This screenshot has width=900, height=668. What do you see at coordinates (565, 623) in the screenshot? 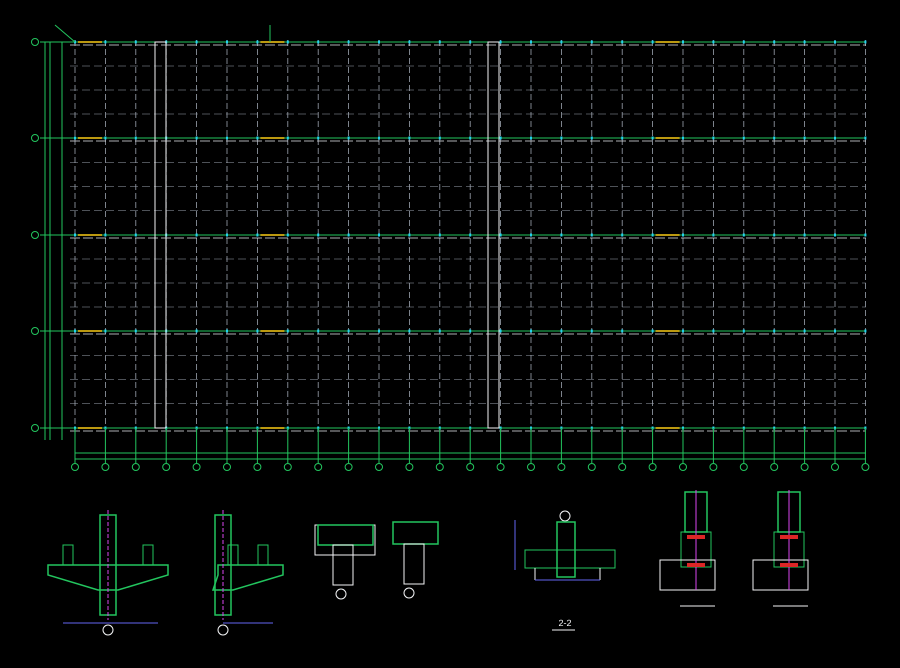
I see `section-label: 2-2` at bounding box center [565, 623].